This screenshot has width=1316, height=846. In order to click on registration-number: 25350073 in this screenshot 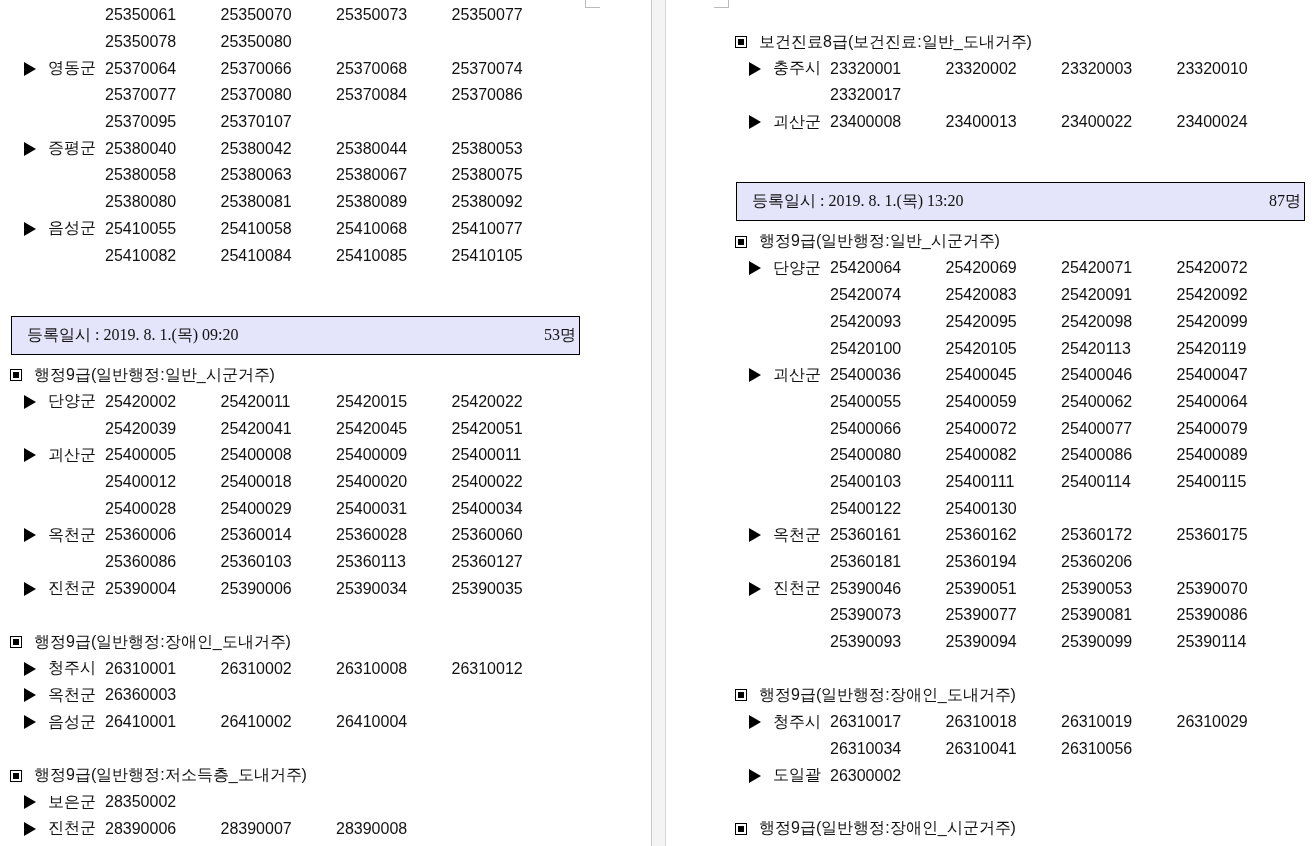, I will do `click(372, 15)`.